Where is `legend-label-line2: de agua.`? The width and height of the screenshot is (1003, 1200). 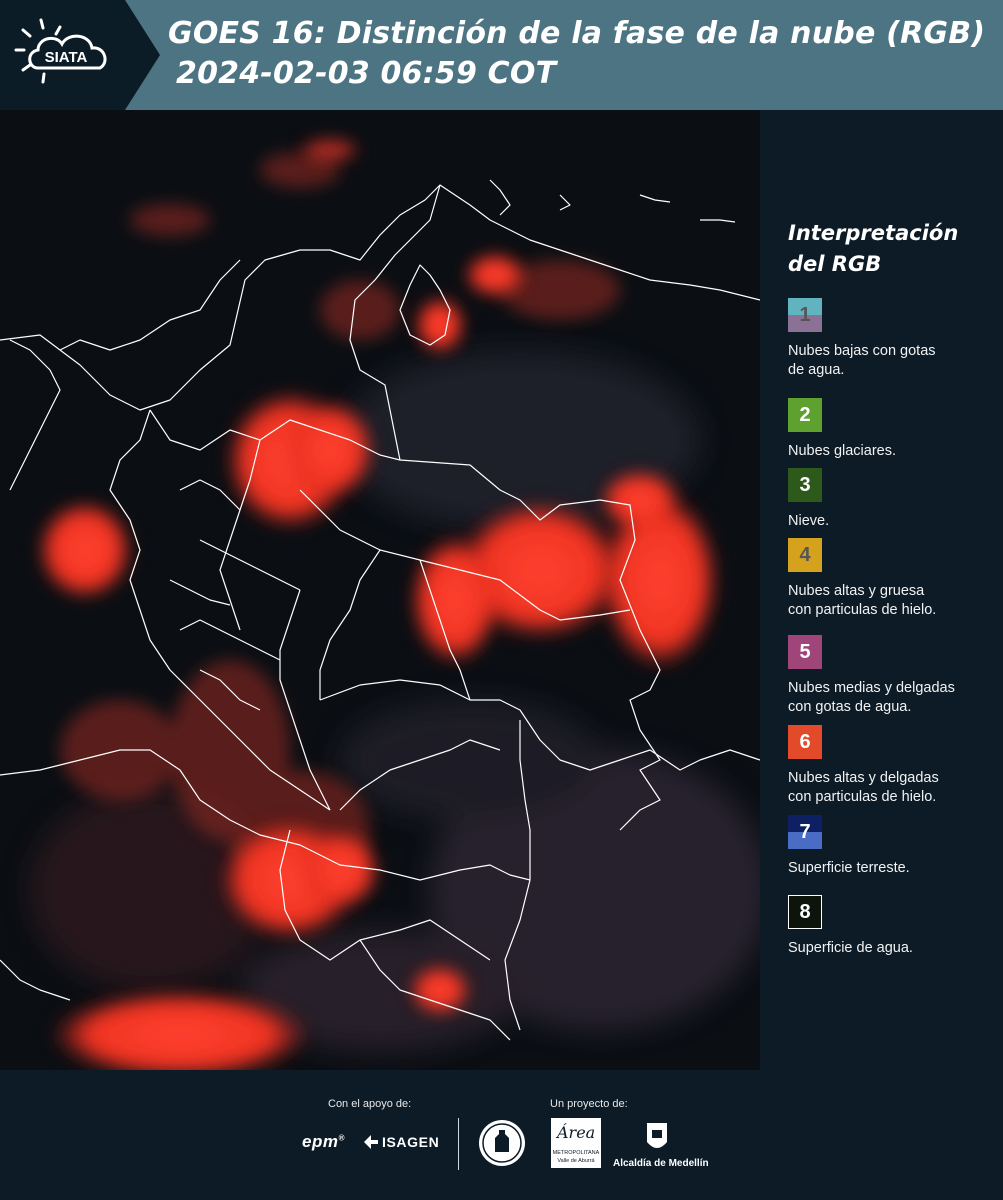
legend-label-line2: de agua. is located at coordinates (816, 370).